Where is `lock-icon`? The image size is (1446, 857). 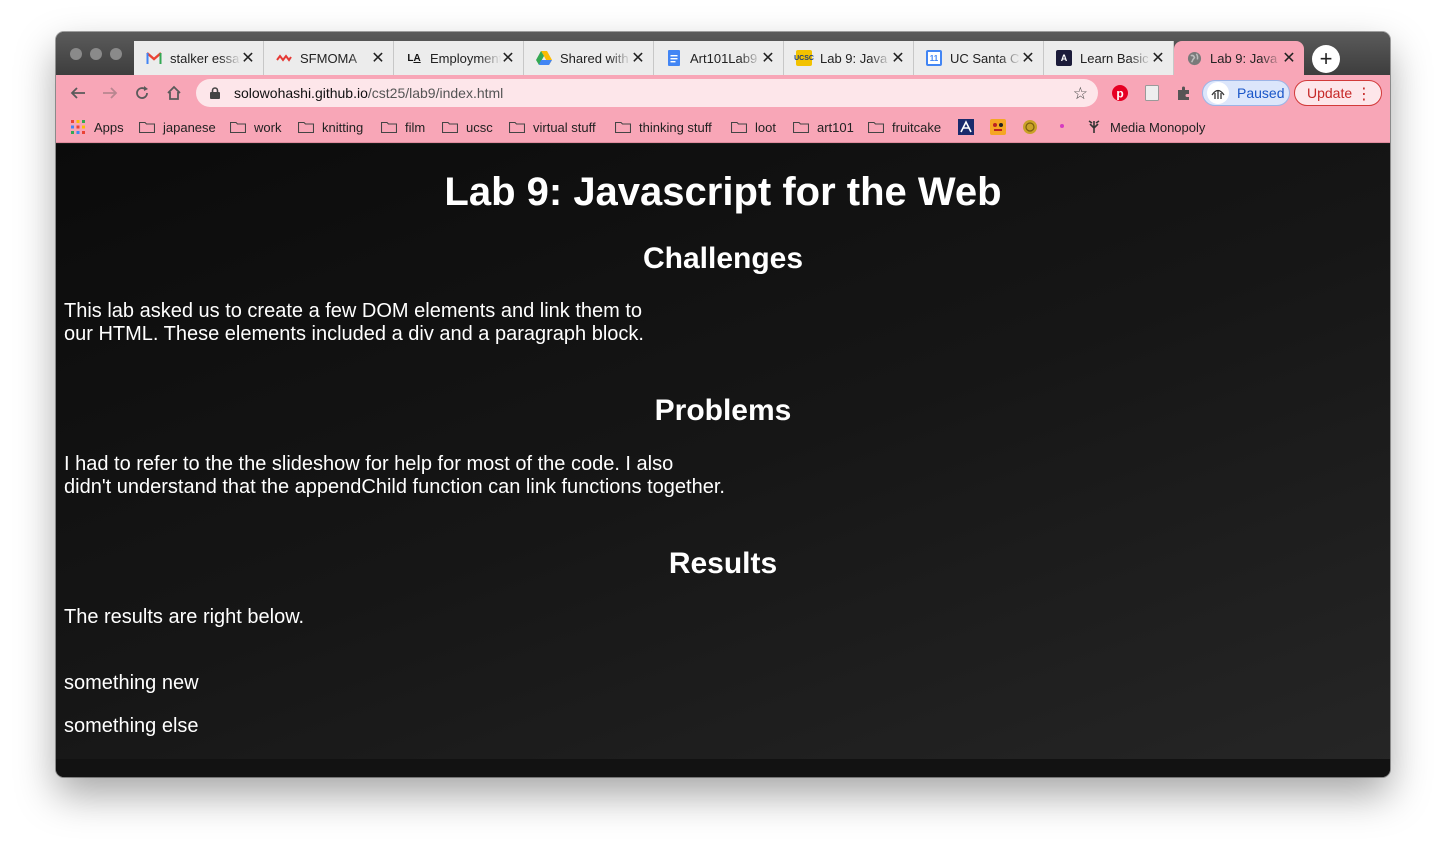
lock-icon is located at coordinates (217, 93).